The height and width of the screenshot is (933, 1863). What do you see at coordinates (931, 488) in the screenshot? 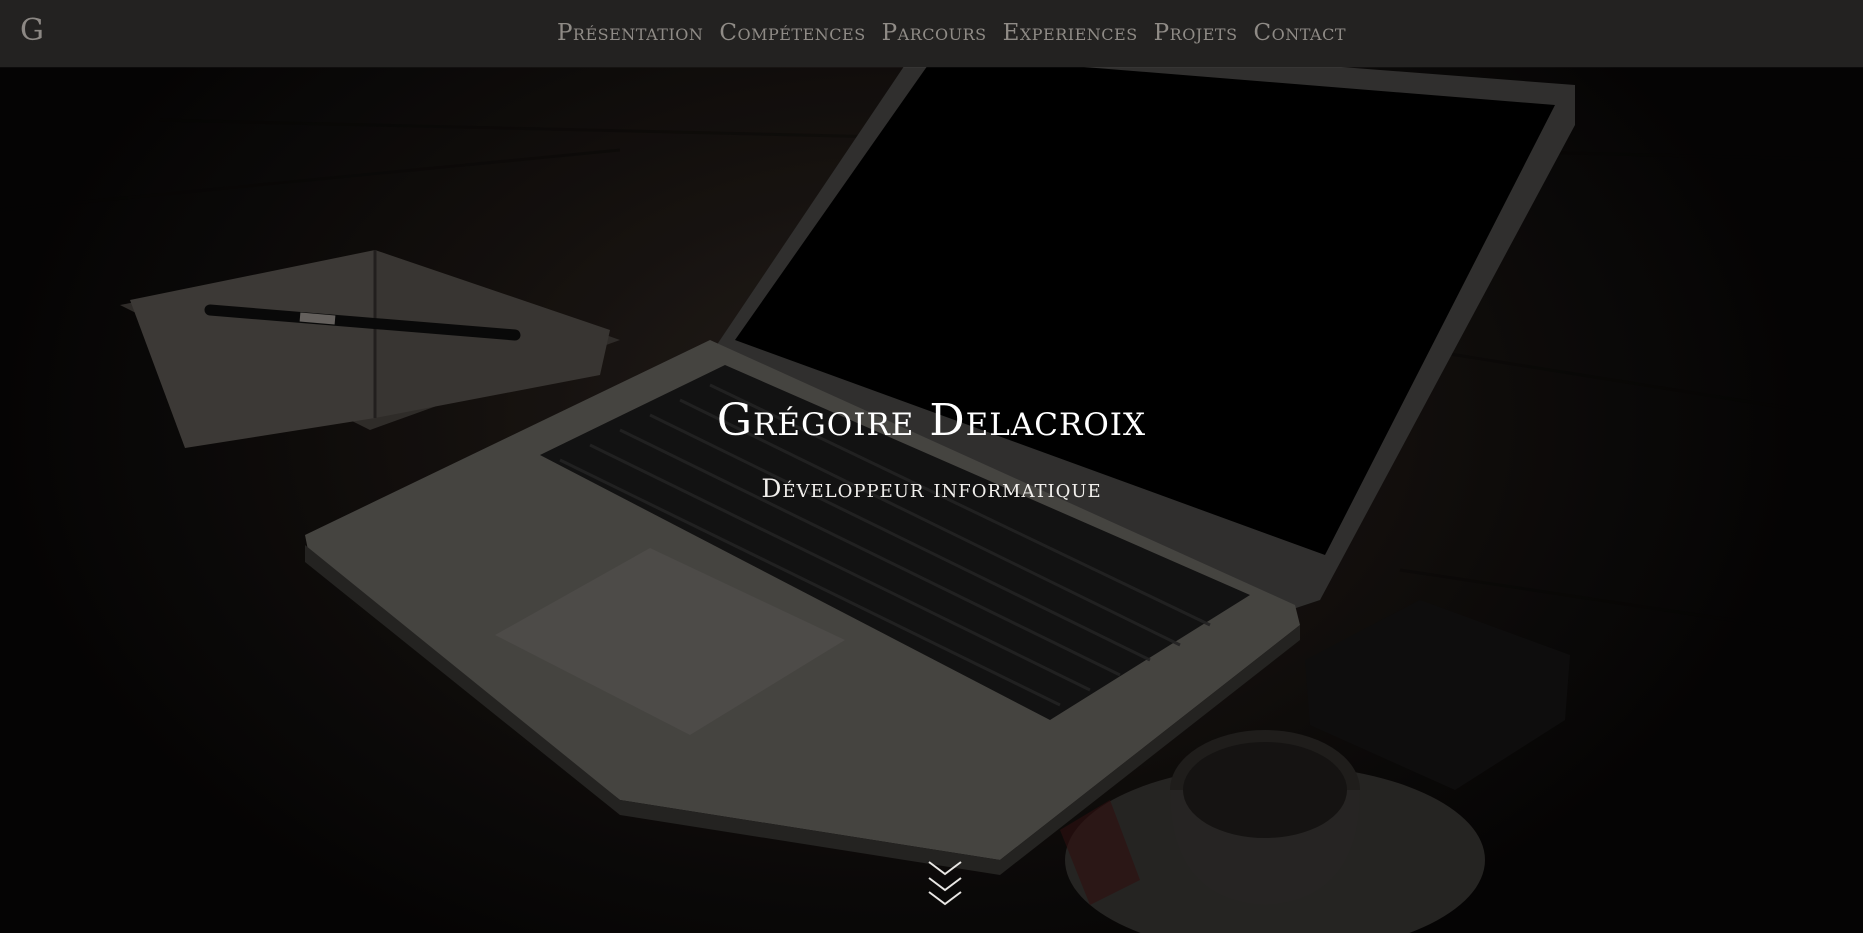
I see `hero-subtitle: Développeur informatique` at bounding box center [931, 488].